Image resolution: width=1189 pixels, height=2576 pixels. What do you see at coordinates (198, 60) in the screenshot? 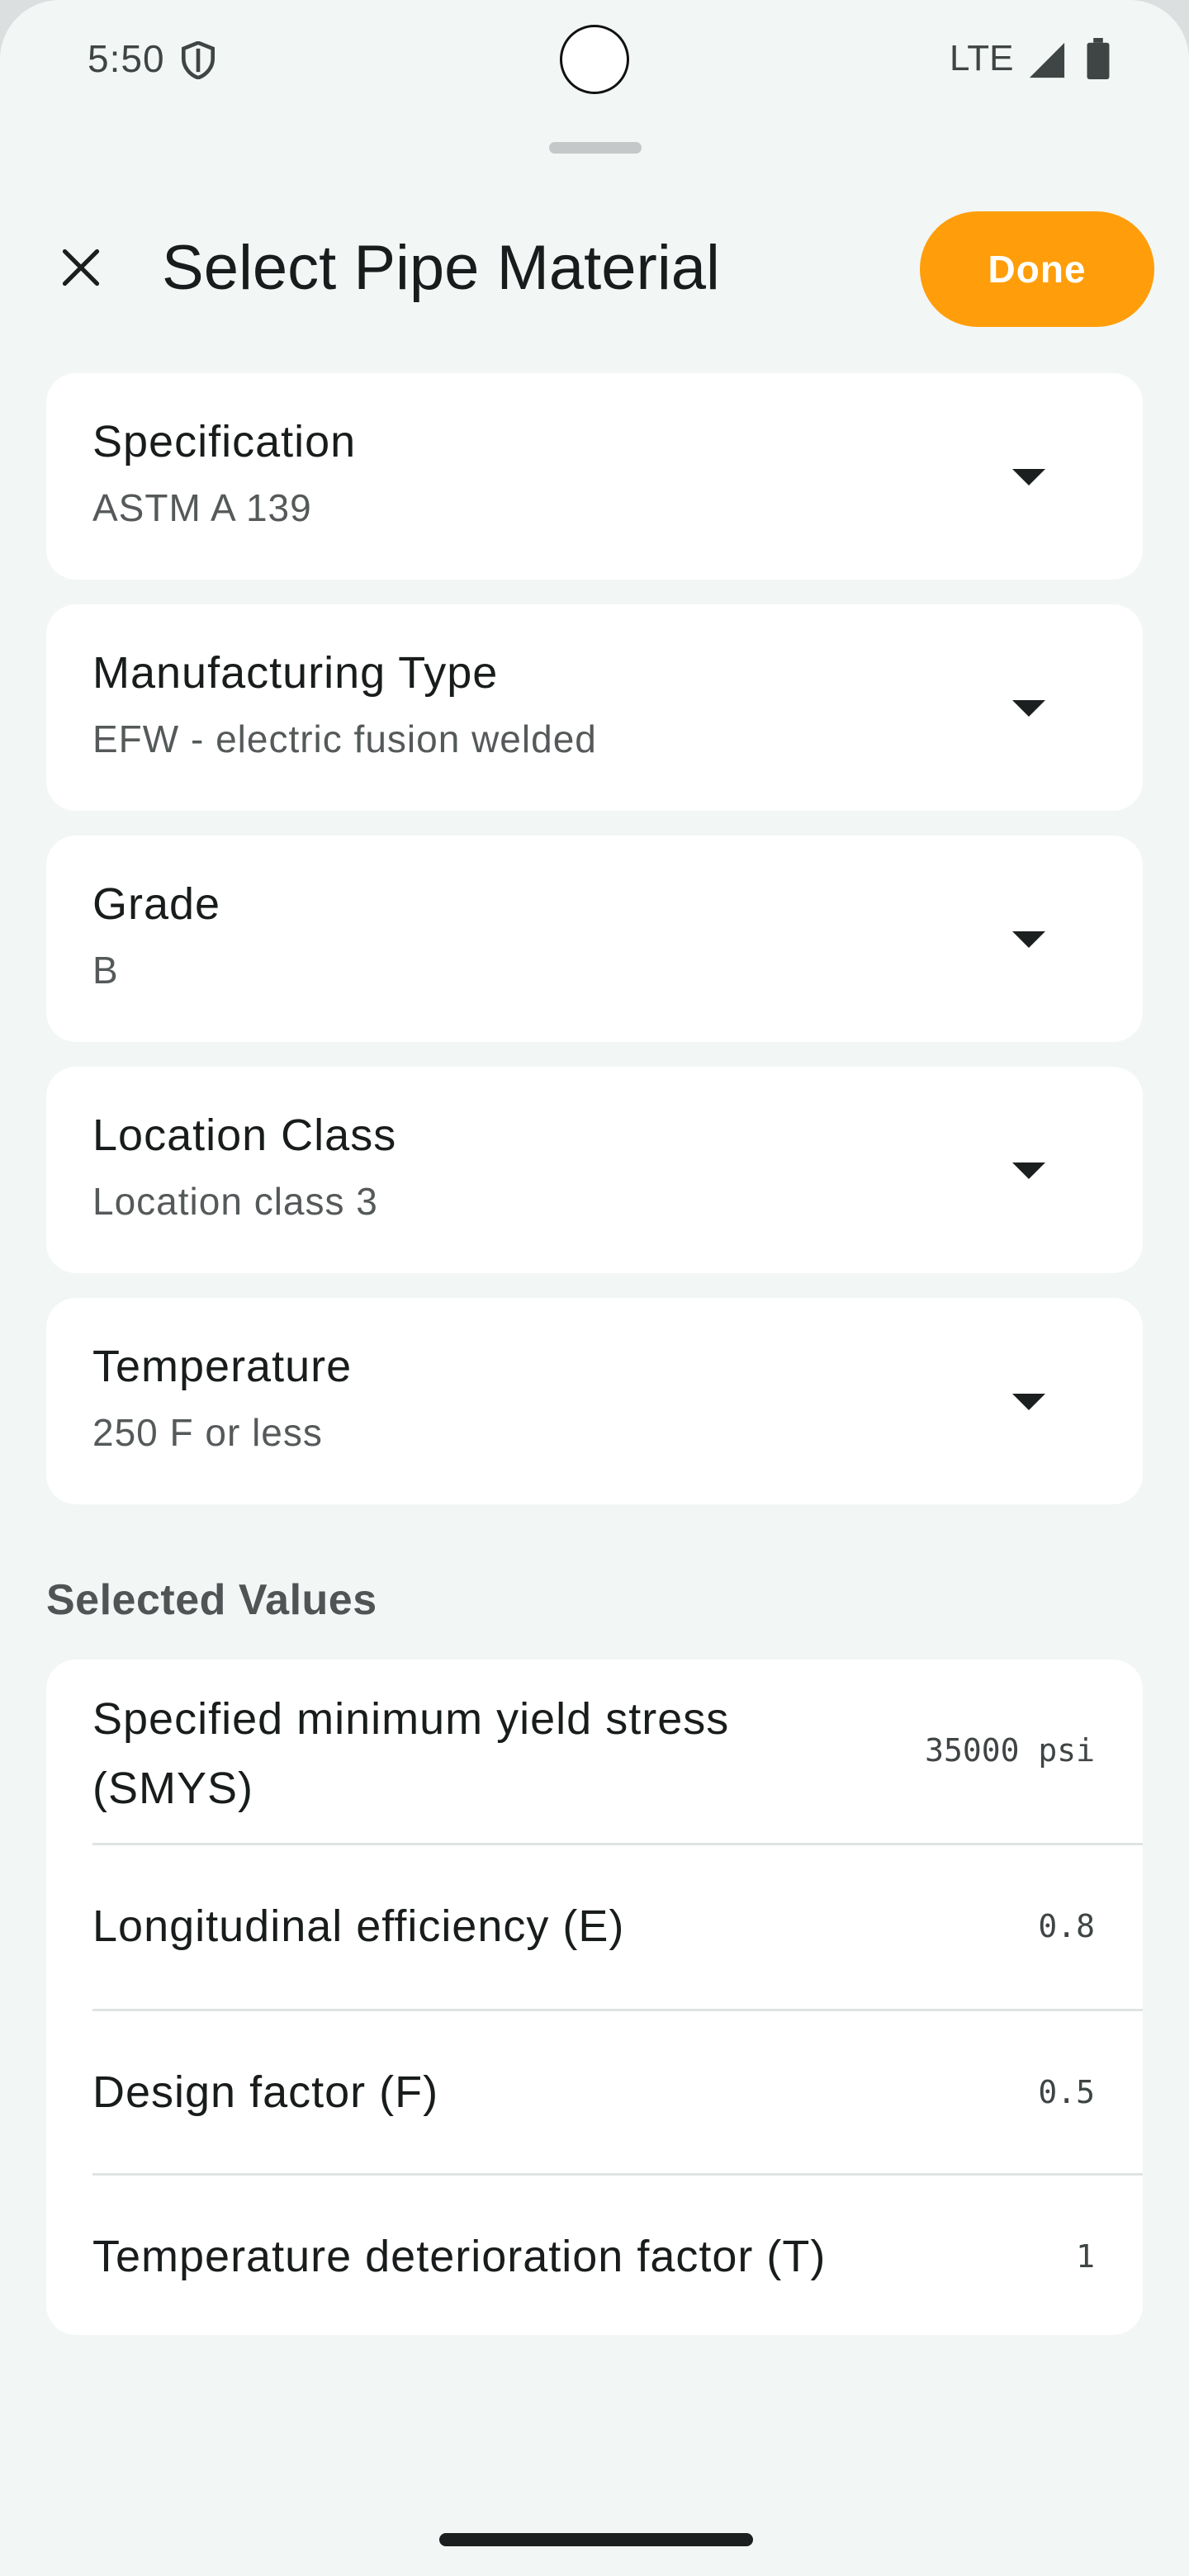
I see `shield-icon` at bounding box center [198, 60].